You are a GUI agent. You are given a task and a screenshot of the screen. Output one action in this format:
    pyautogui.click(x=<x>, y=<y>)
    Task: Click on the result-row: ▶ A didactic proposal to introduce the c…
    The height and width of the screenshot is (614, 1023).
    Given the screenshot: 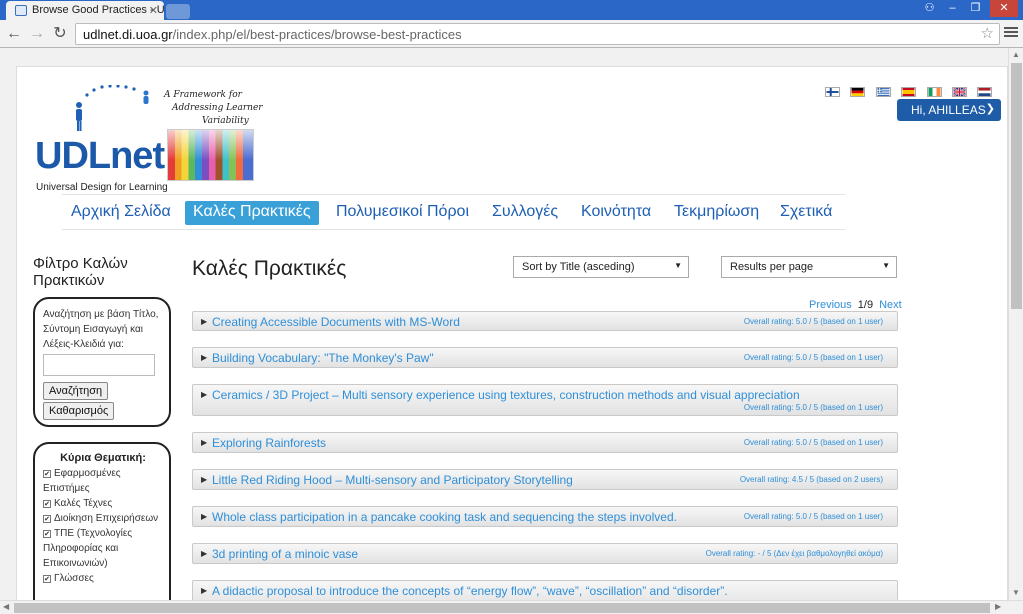 What is the action you would take?
    pyautogui.click(x=545, y=590)
    